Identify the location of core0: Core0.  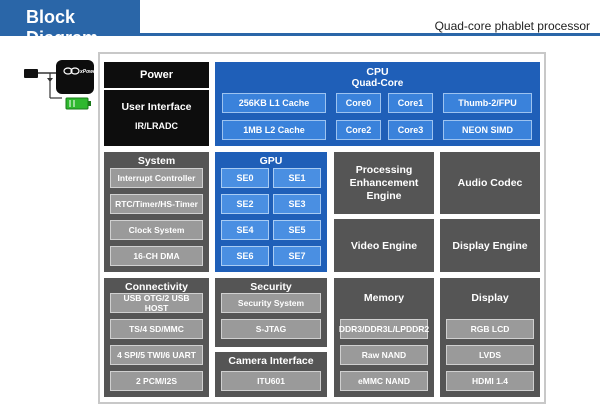
(358, 103).